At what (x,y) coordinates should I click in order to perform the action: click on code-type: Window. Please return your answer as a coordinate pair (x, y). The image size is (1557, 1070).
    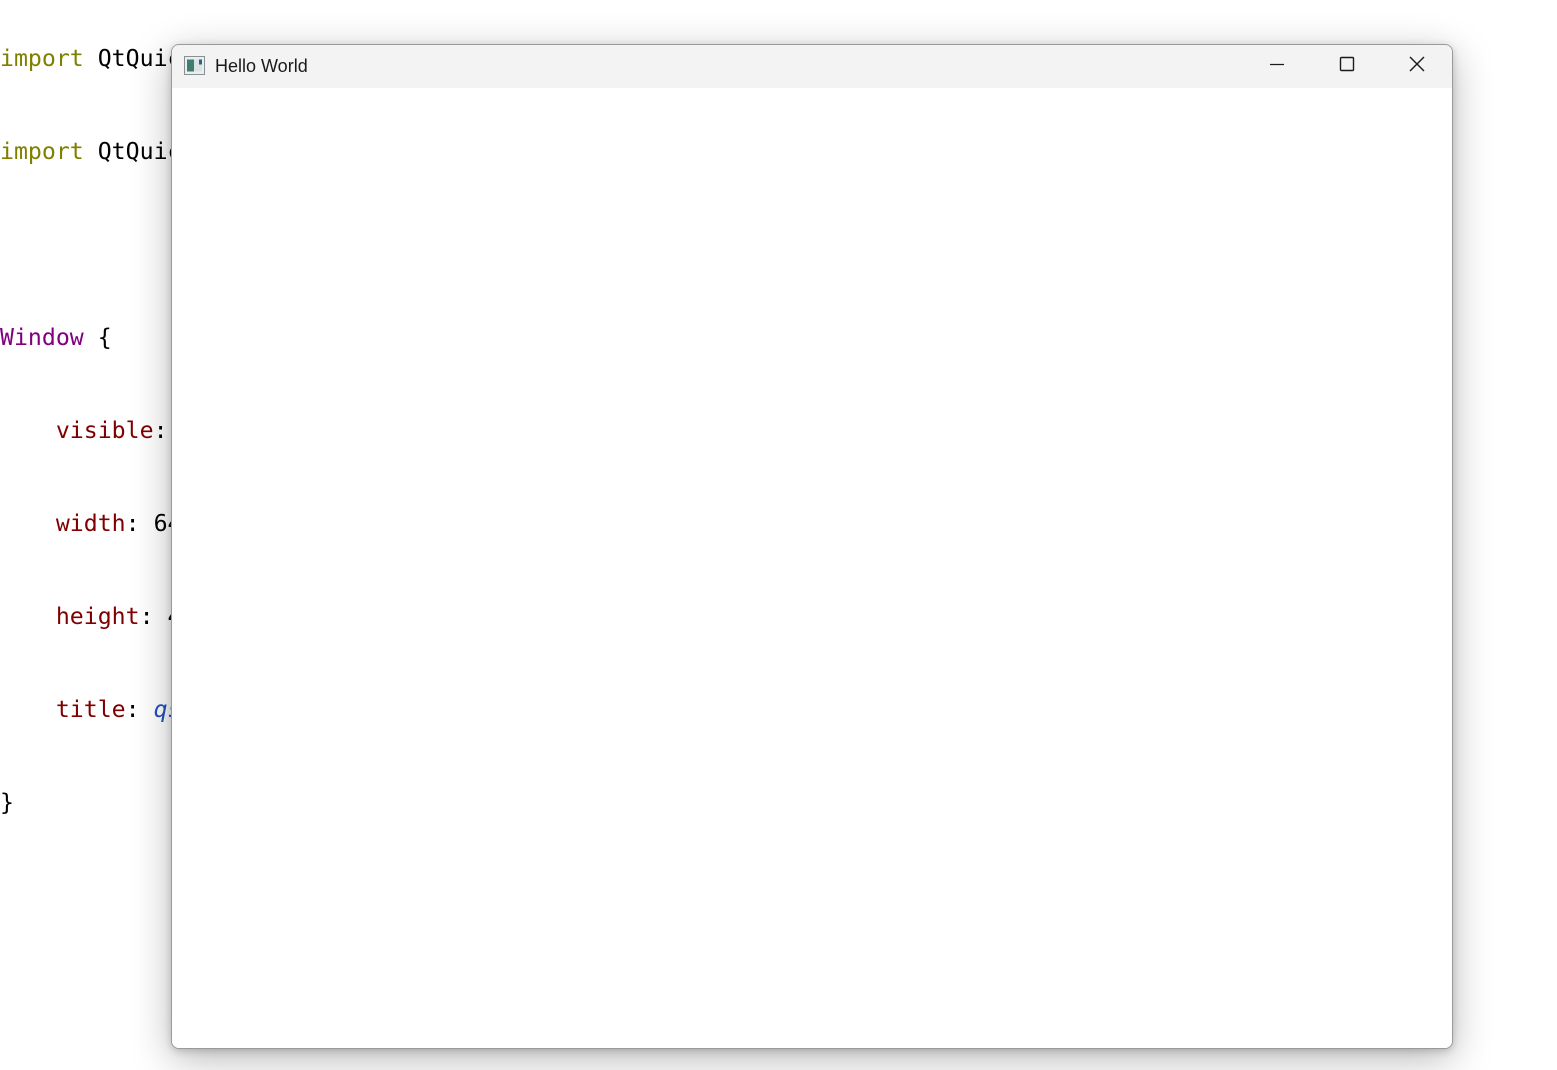
    Looking at the image, I should click on (42, 337).